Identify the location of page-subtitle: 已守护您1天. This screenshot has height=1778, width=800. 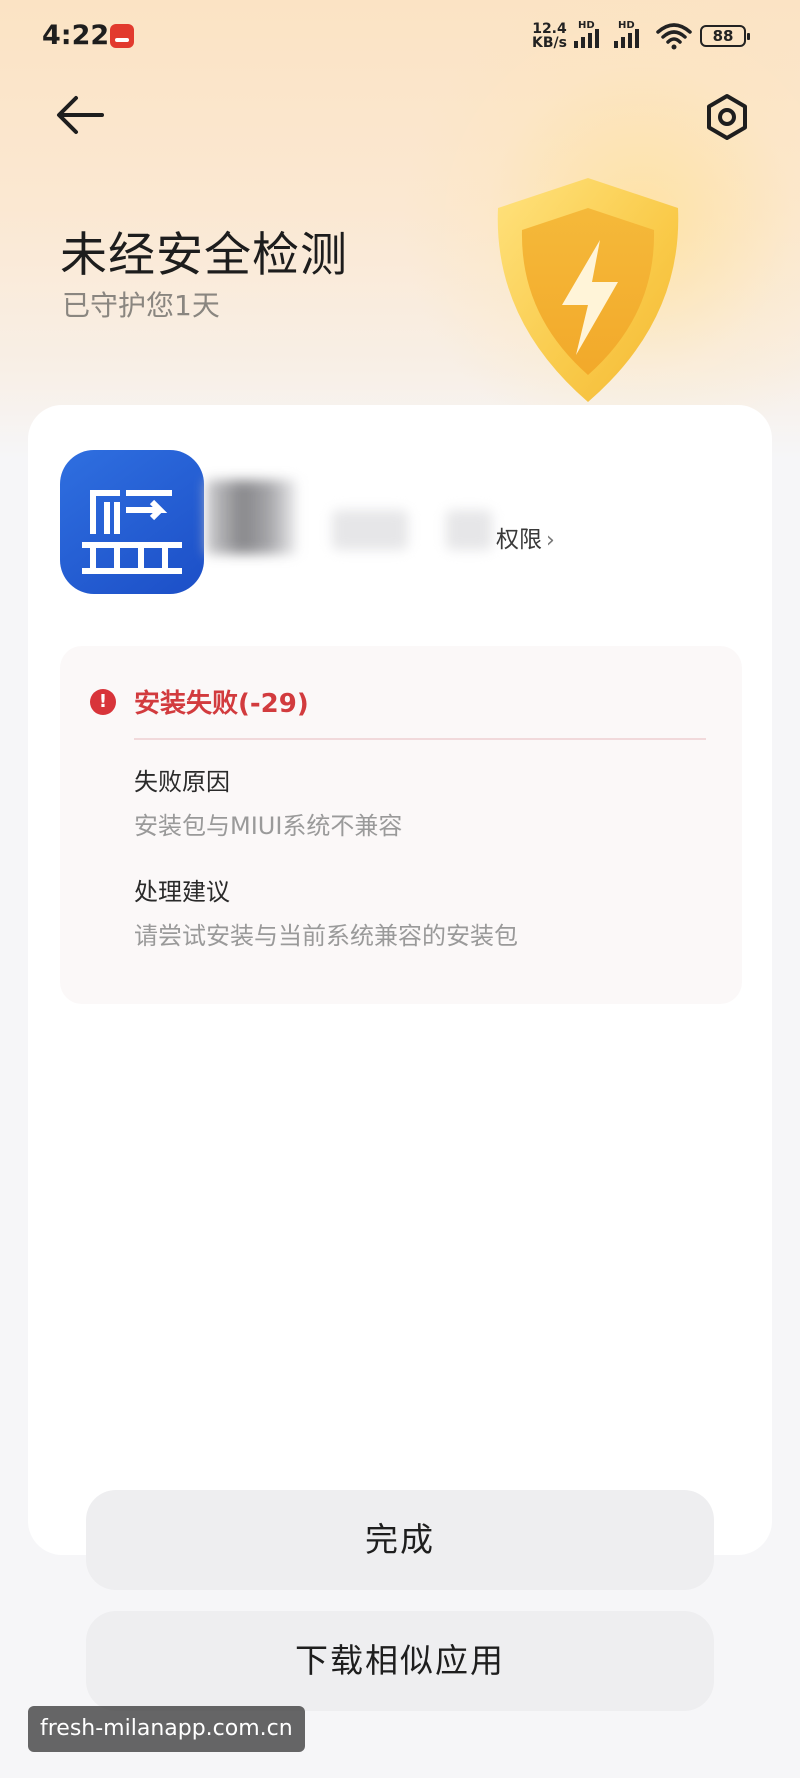
(141, 305).